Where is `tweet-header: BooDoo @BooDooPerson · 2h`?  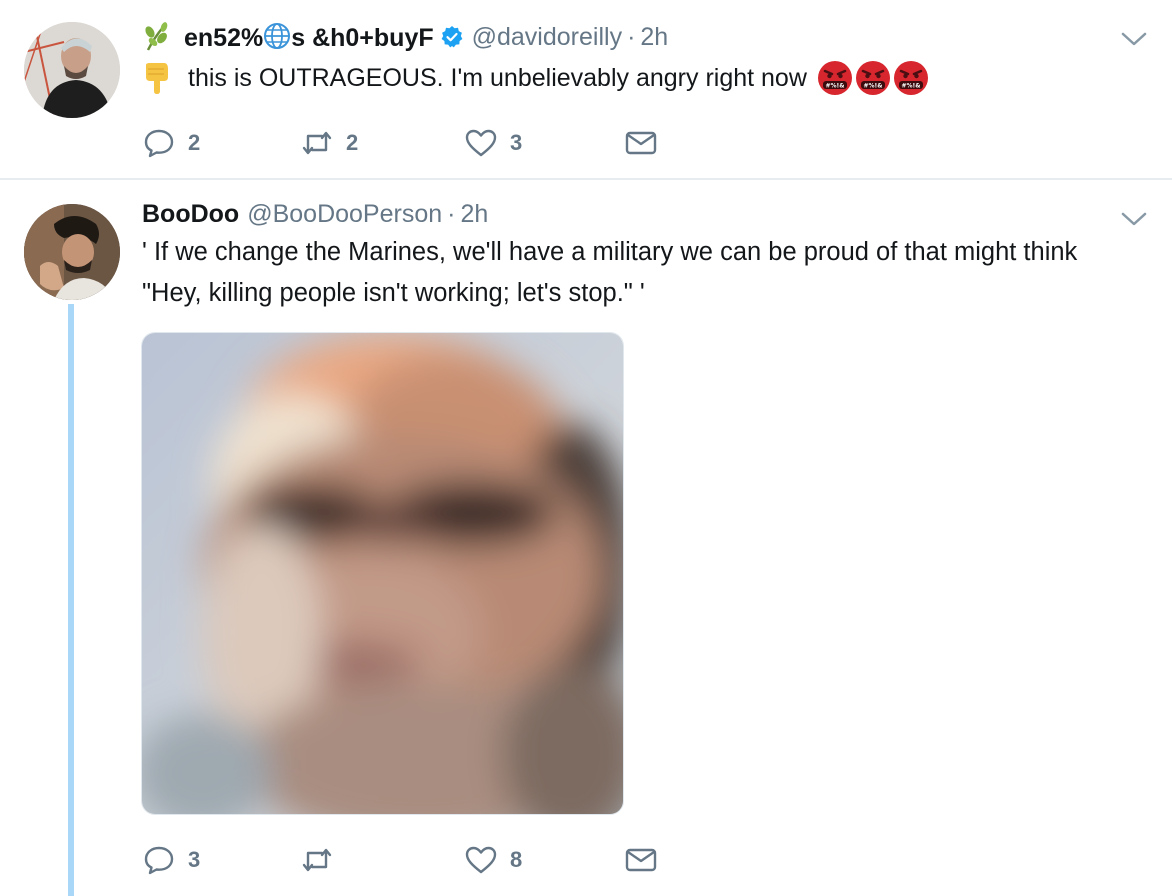
tweet-header: BooDoo @BooDooPerson · 2h is located at coordinates (315, 214).